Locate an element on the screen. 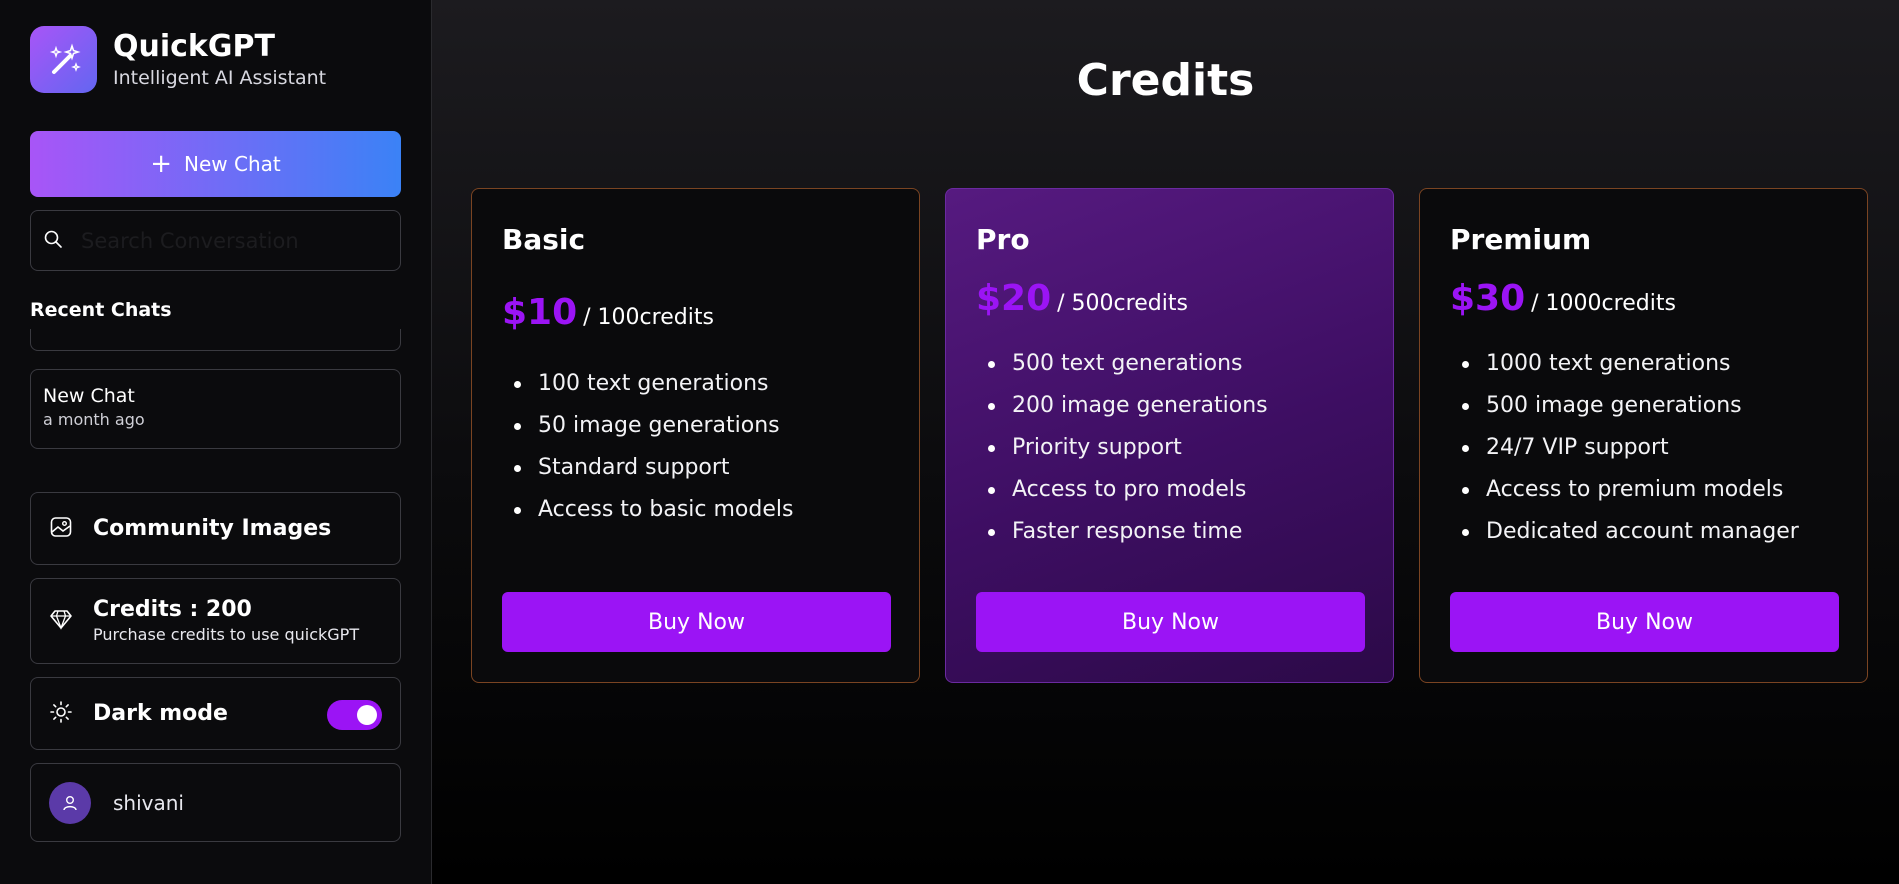 The width and height of the screenshot is (1899, 884). app-tagline: Intelligent AI Assistant is located at coordinates (220, 77).